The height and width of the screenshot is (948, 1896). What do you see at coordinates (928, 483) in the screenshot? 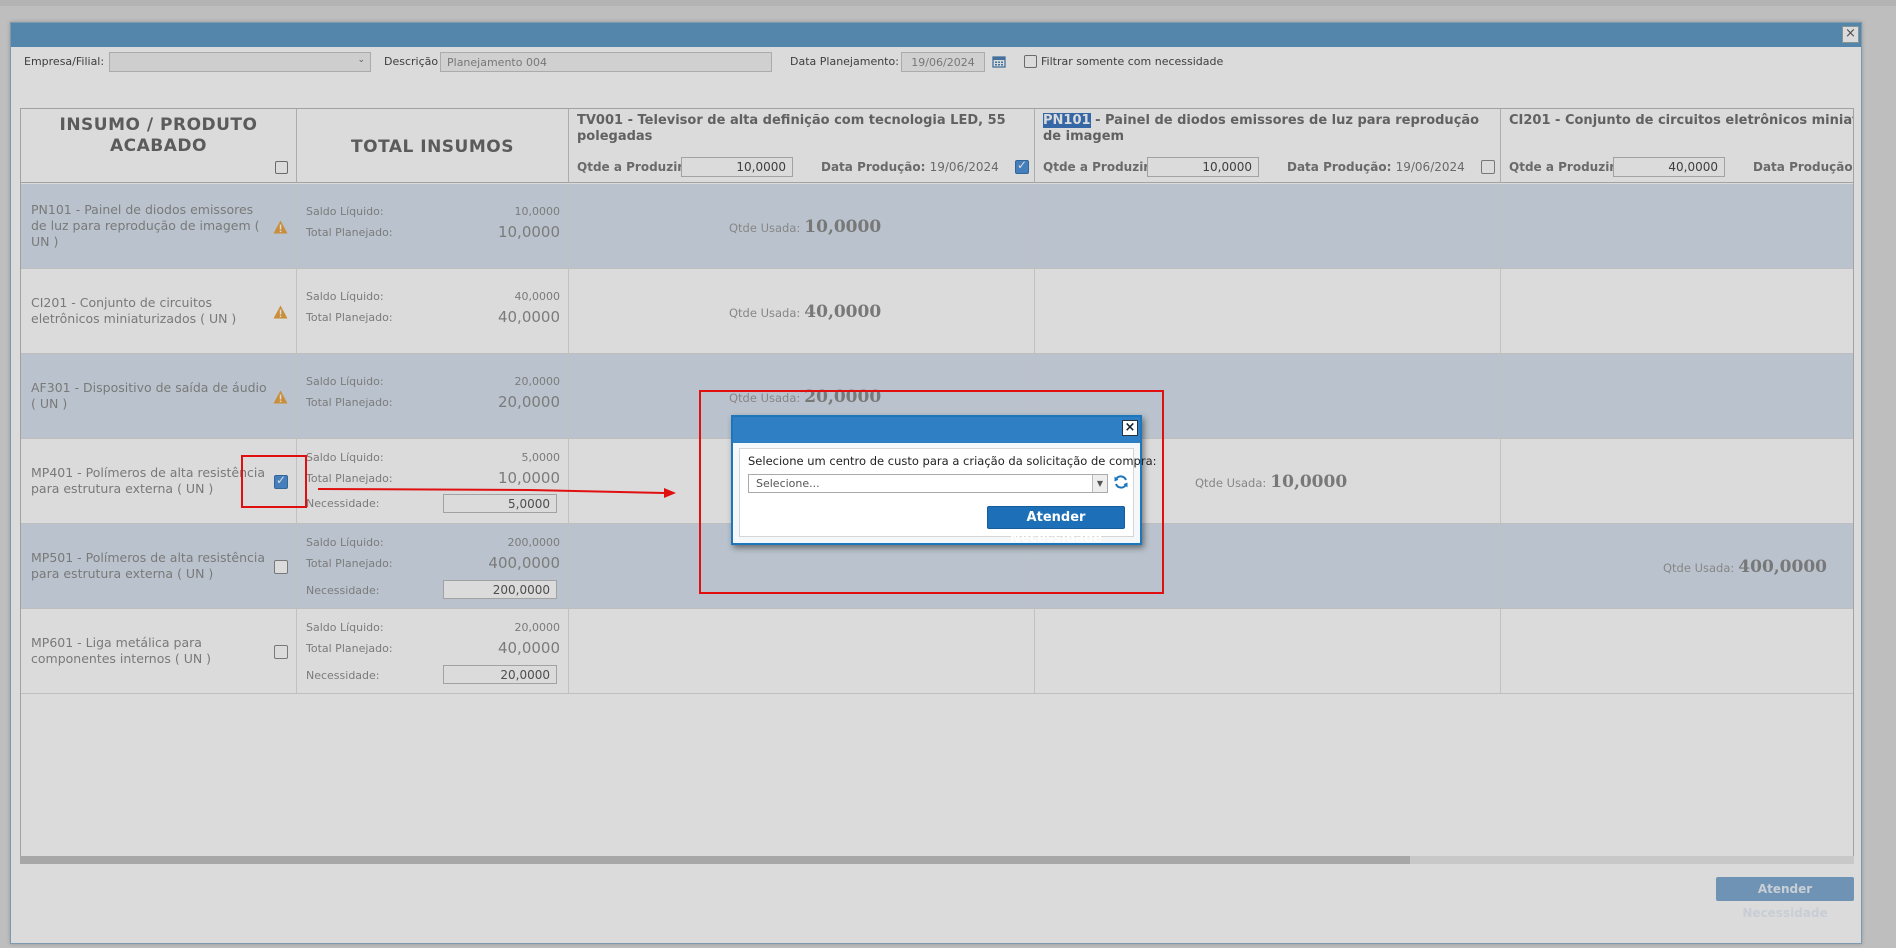
I see `cost-center-select: Selecione... ▼` at bounding box center [928, 483].